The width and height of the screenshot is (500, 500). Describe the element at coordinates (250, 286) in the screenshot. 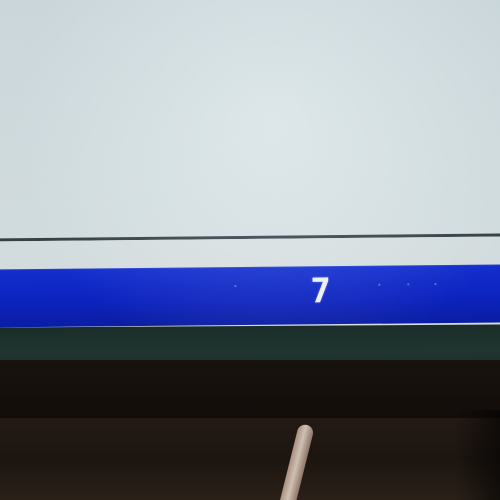

I see `status-bar-indicator-dots` at that location.